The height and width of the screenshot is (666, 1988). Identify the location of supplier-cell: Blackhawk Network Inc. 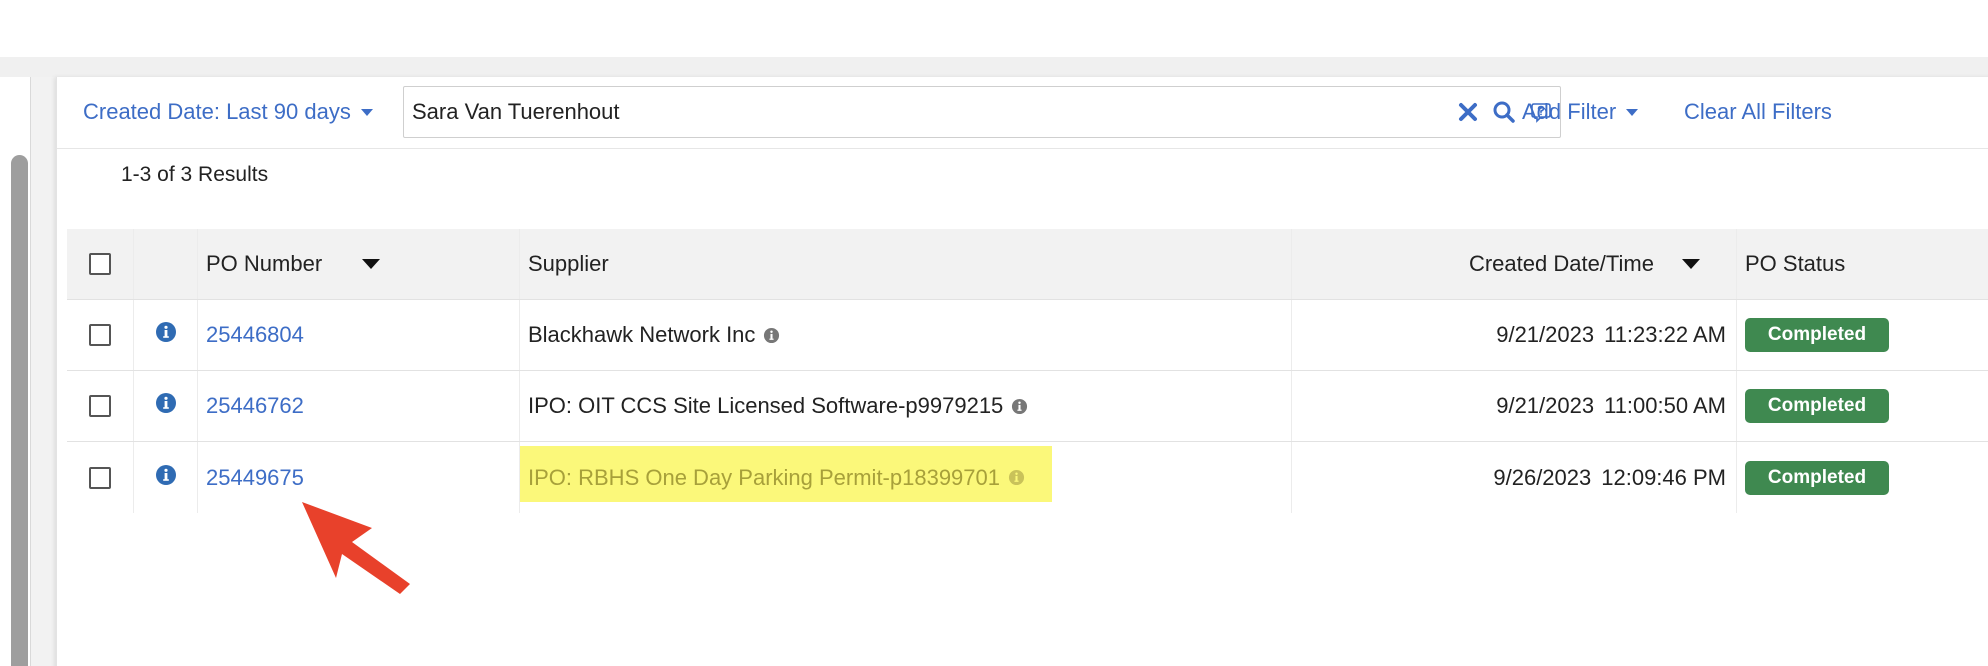
(906, 335).